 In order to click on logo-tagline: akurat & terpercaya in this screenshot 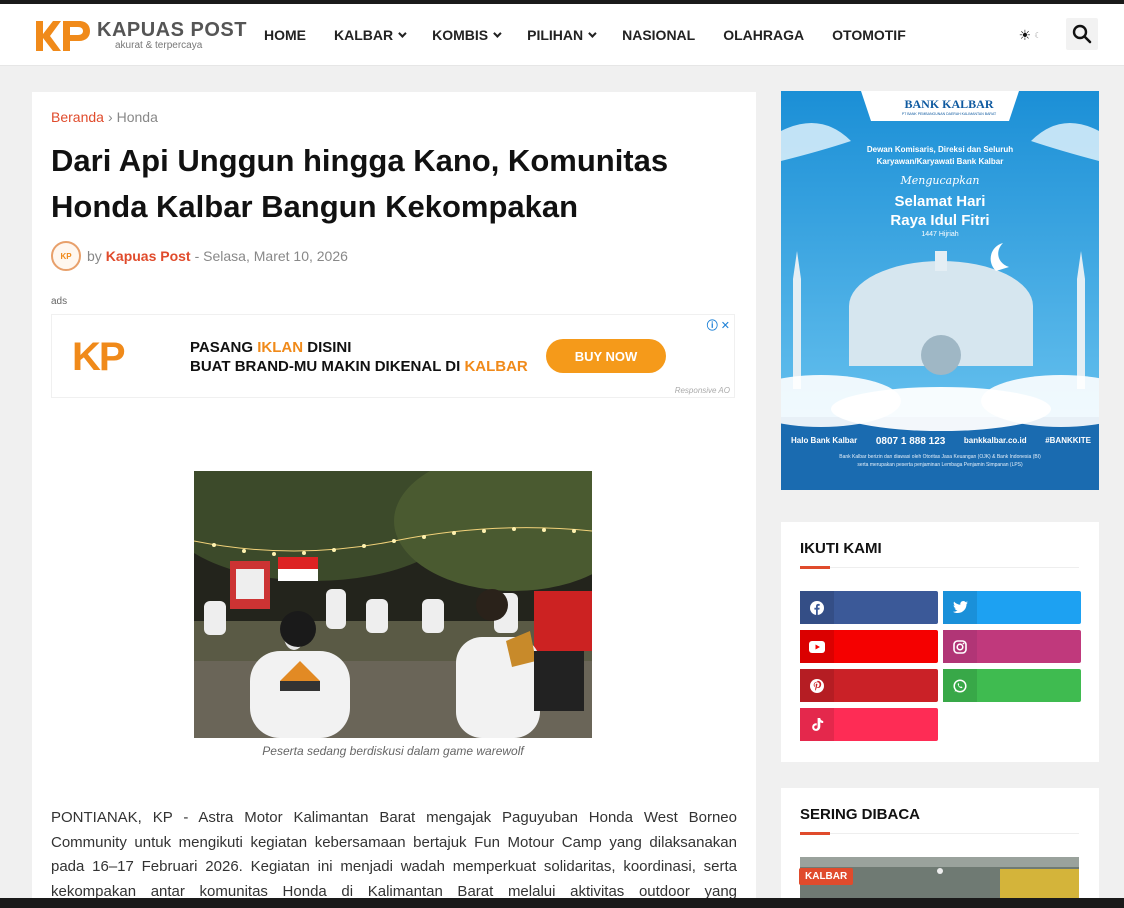, I will do `click(159, 45)`.